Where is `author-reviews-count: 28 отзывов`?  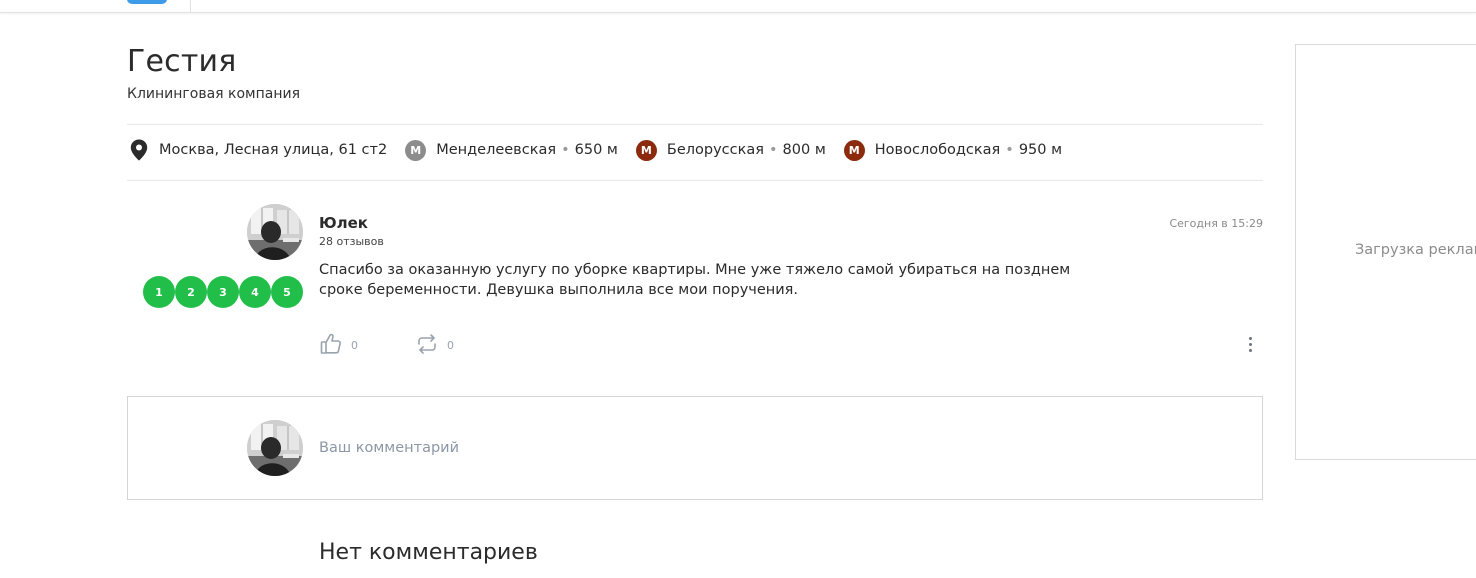
author-reviews-count: 28 отзывов is located at coordinates (351, 241).